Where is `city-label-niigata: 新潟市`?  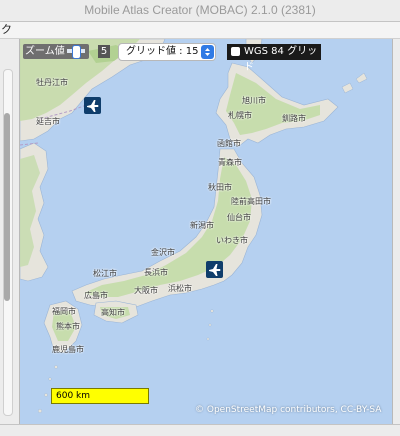 city-label-niigata: 新潟市 is located at coordinates (202, 225).